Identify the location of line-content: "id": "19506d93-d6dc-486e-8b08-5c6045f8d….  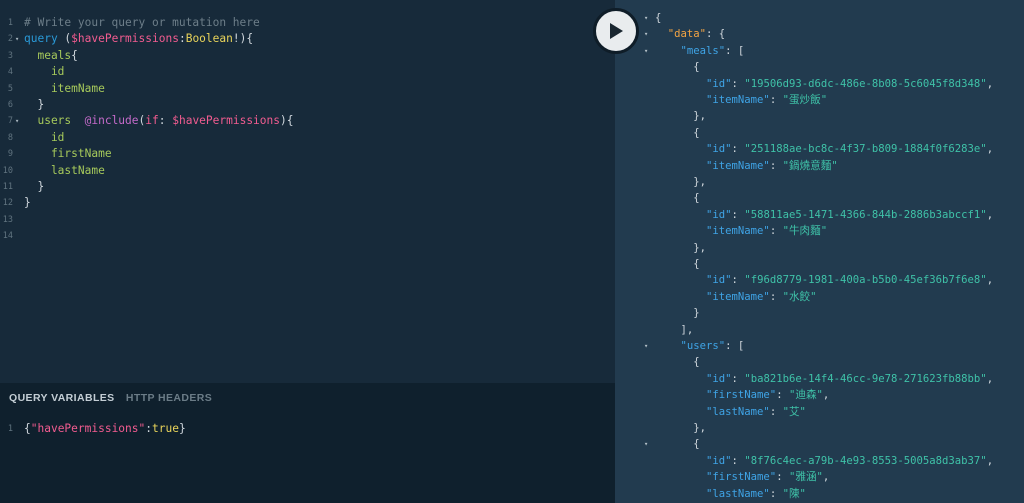
(824, 84).